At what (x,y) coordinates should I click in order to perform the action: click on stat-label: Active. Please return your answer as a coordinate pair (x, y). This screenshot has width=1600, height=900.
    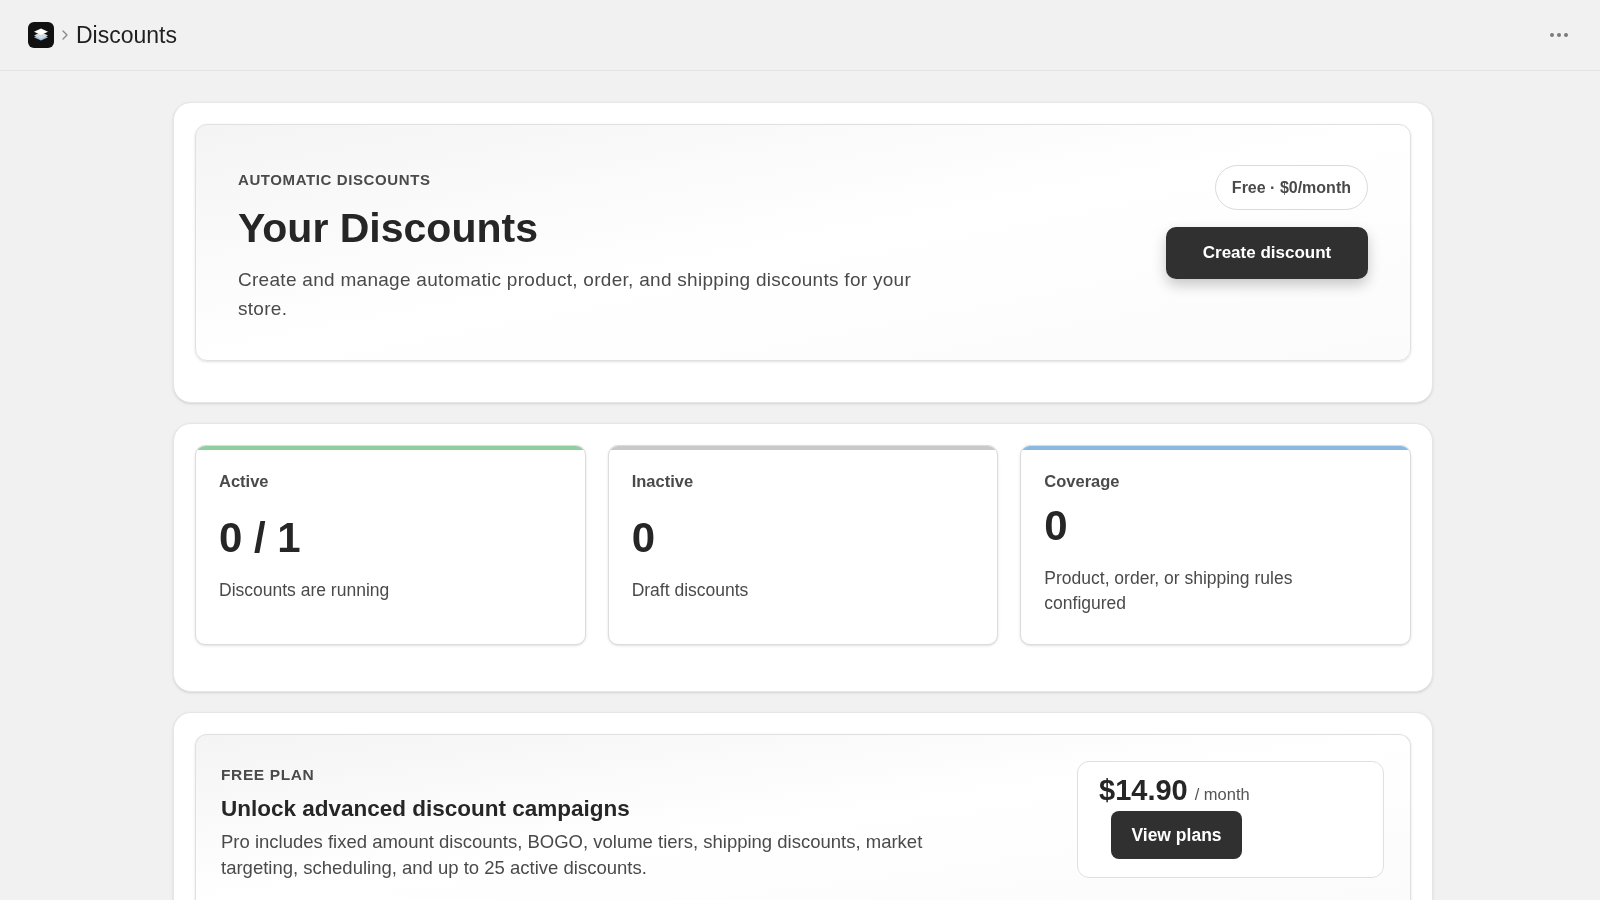
    Looking at the image, I should click on (244, 481).